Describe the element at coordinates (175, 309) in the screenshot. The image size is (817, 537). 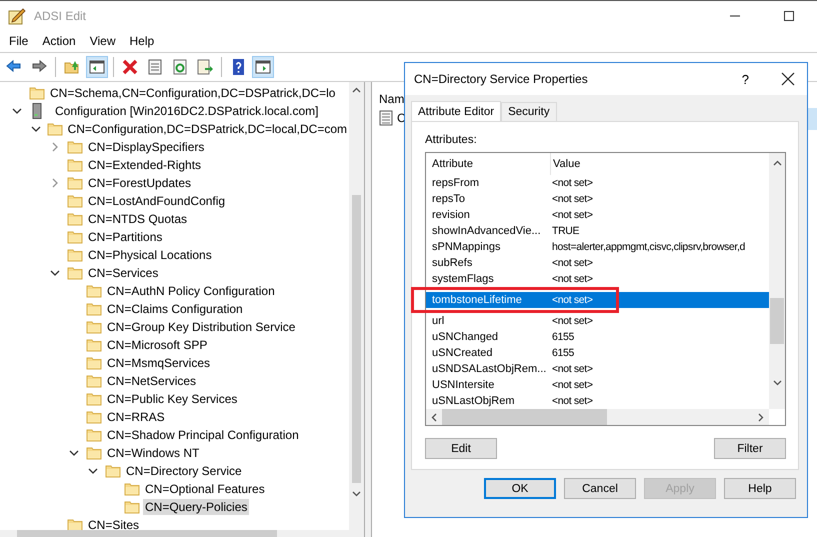
I see `tree-item: CN=Claims Configuration` at that location.